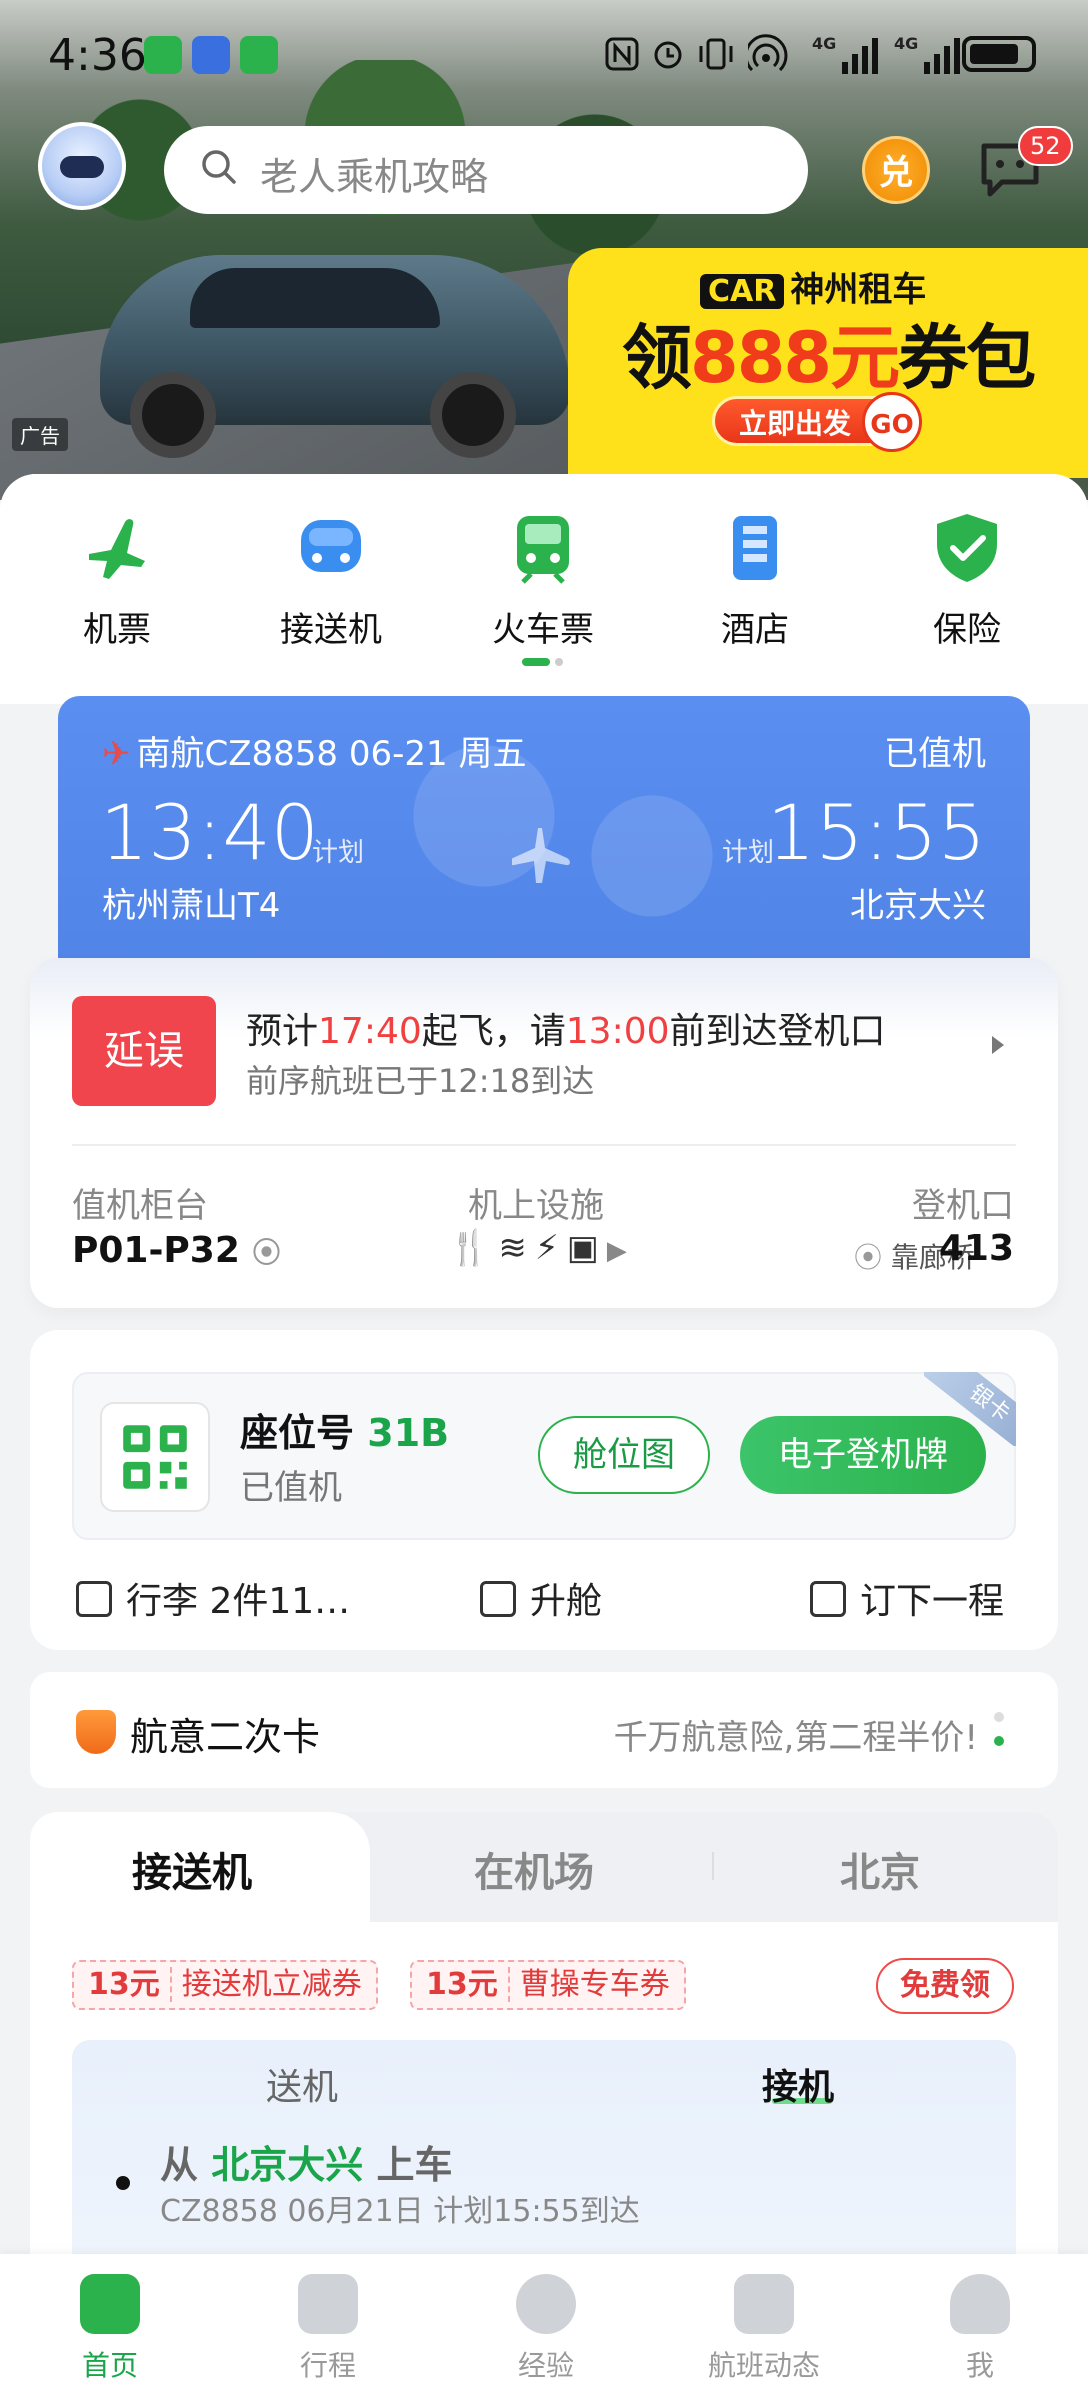 The image size is (1088, 2400). I want to click on insurance-shield-icon, so click(96, 1732).